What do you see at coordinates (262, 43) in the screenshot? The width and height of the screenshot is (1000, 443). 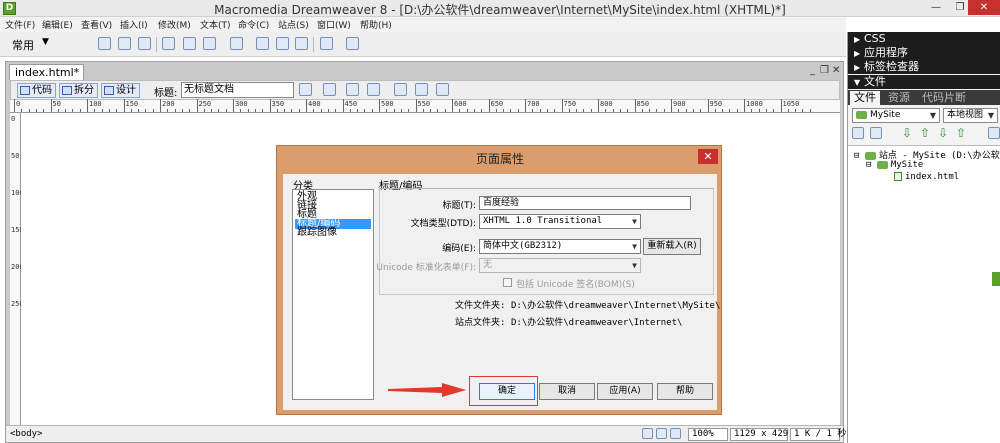 I see `date-icon` at bounding box center [262, 43].